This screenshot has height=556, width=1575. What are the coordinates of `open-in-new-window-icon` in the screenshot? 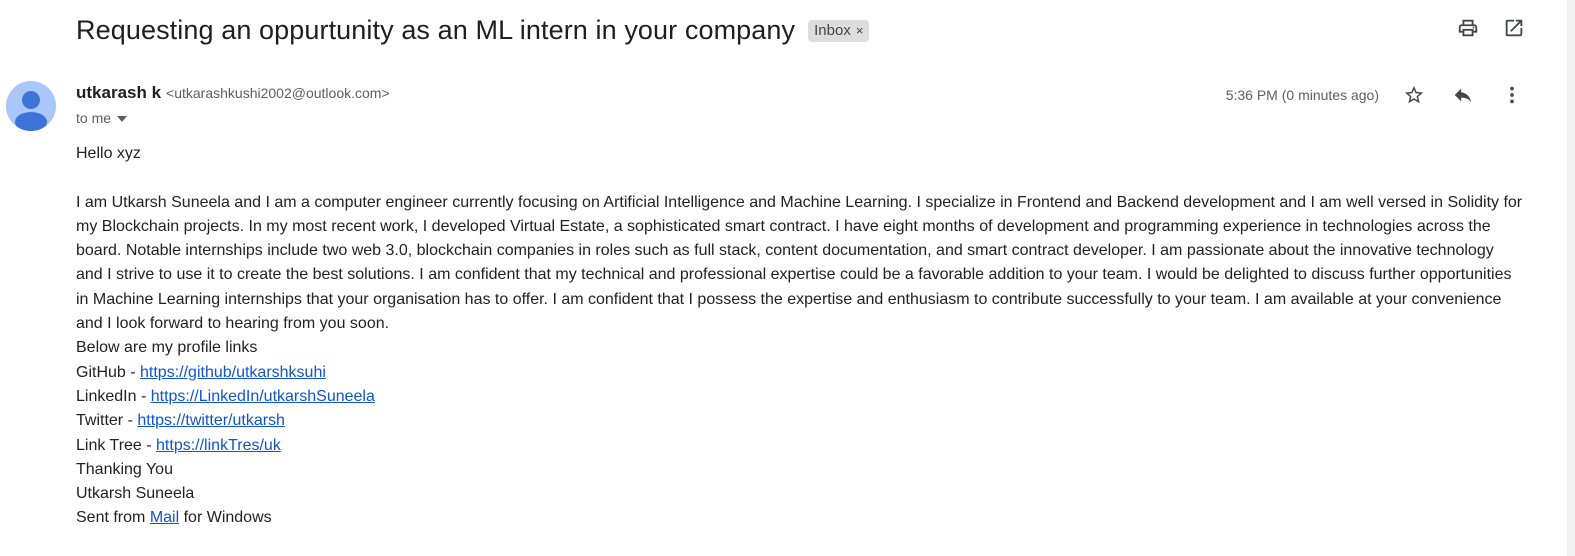 It's located at (1514, 28).